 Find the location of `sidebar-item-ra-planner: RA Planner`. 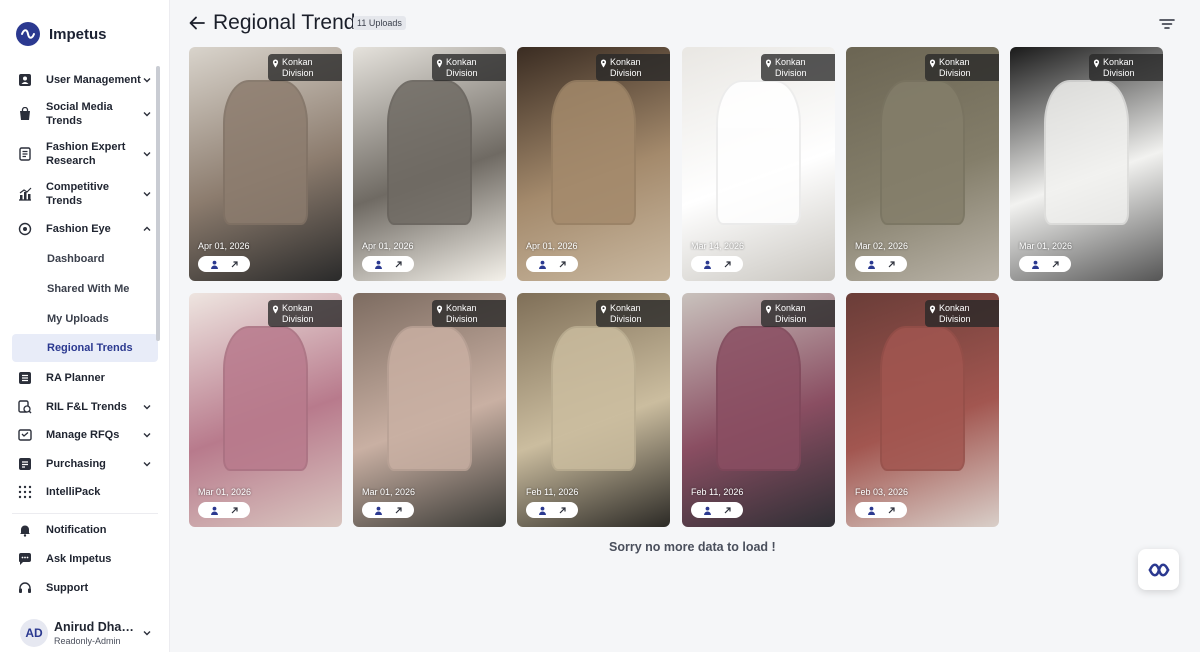

sidebar-item-ra-planner: RA Planner is located at coordinates (85, 377).